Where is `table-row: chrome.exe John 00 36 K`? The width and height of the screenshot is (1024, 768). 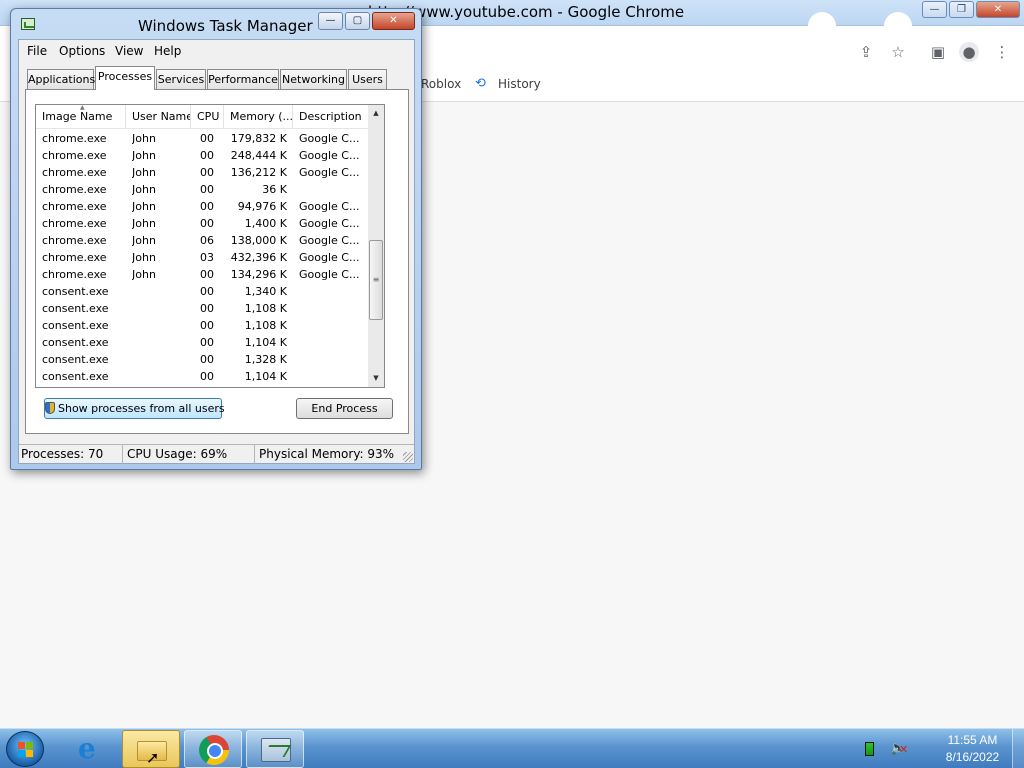
table-row: chrome.exe John 00 36 K is located at coordinates (209, 189).